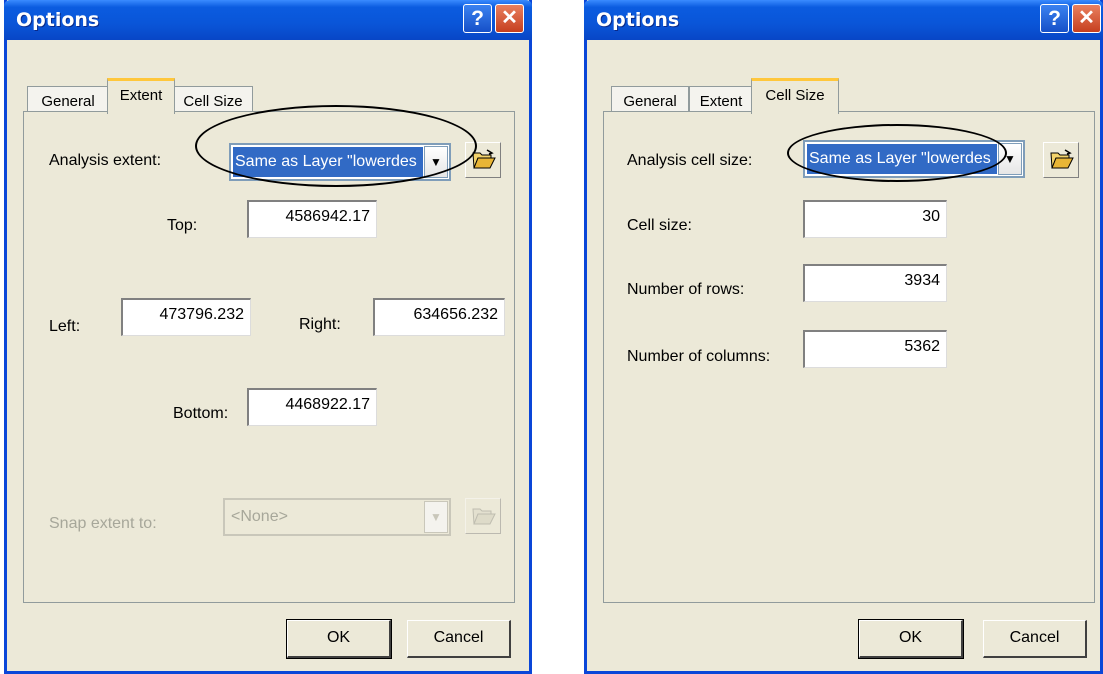 The image size is (1103, 674). What do you see at coordinates (182, 225) in the screenshot?
I see `top-label: Top:` at bounding box center [182, 225].